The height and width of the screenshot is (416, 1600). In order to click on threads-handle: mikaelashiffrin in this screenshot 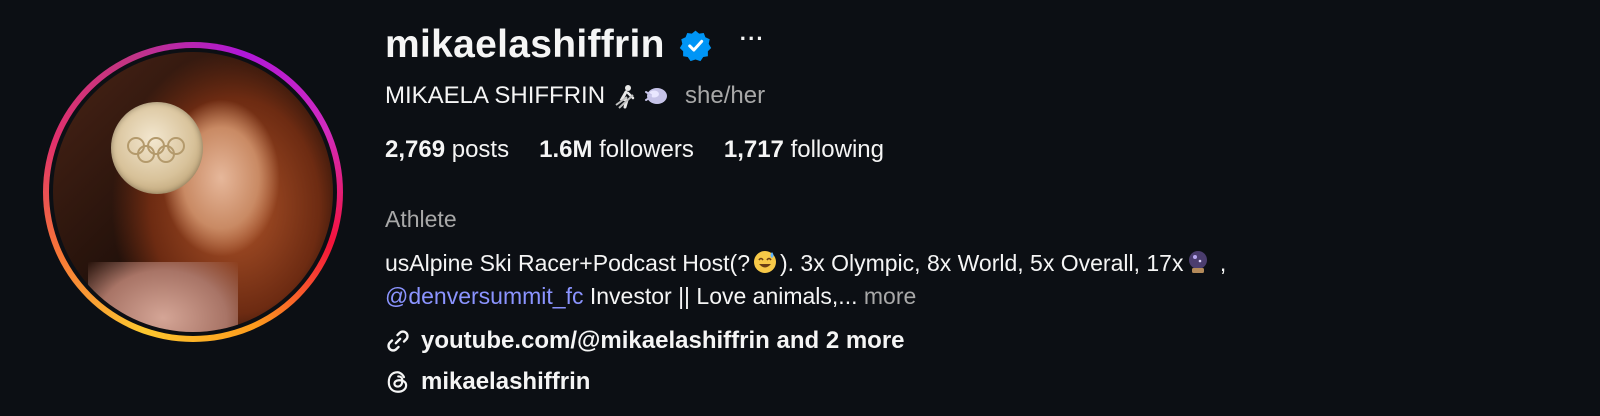, I will do `click(506, 381)`.